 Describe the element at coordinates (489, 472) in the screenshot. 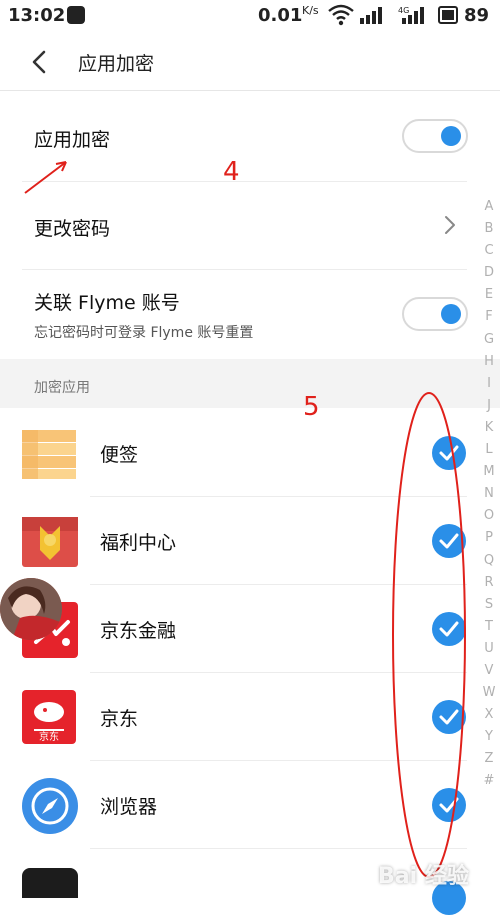

I see `alpha-index-letter: M` at that location.